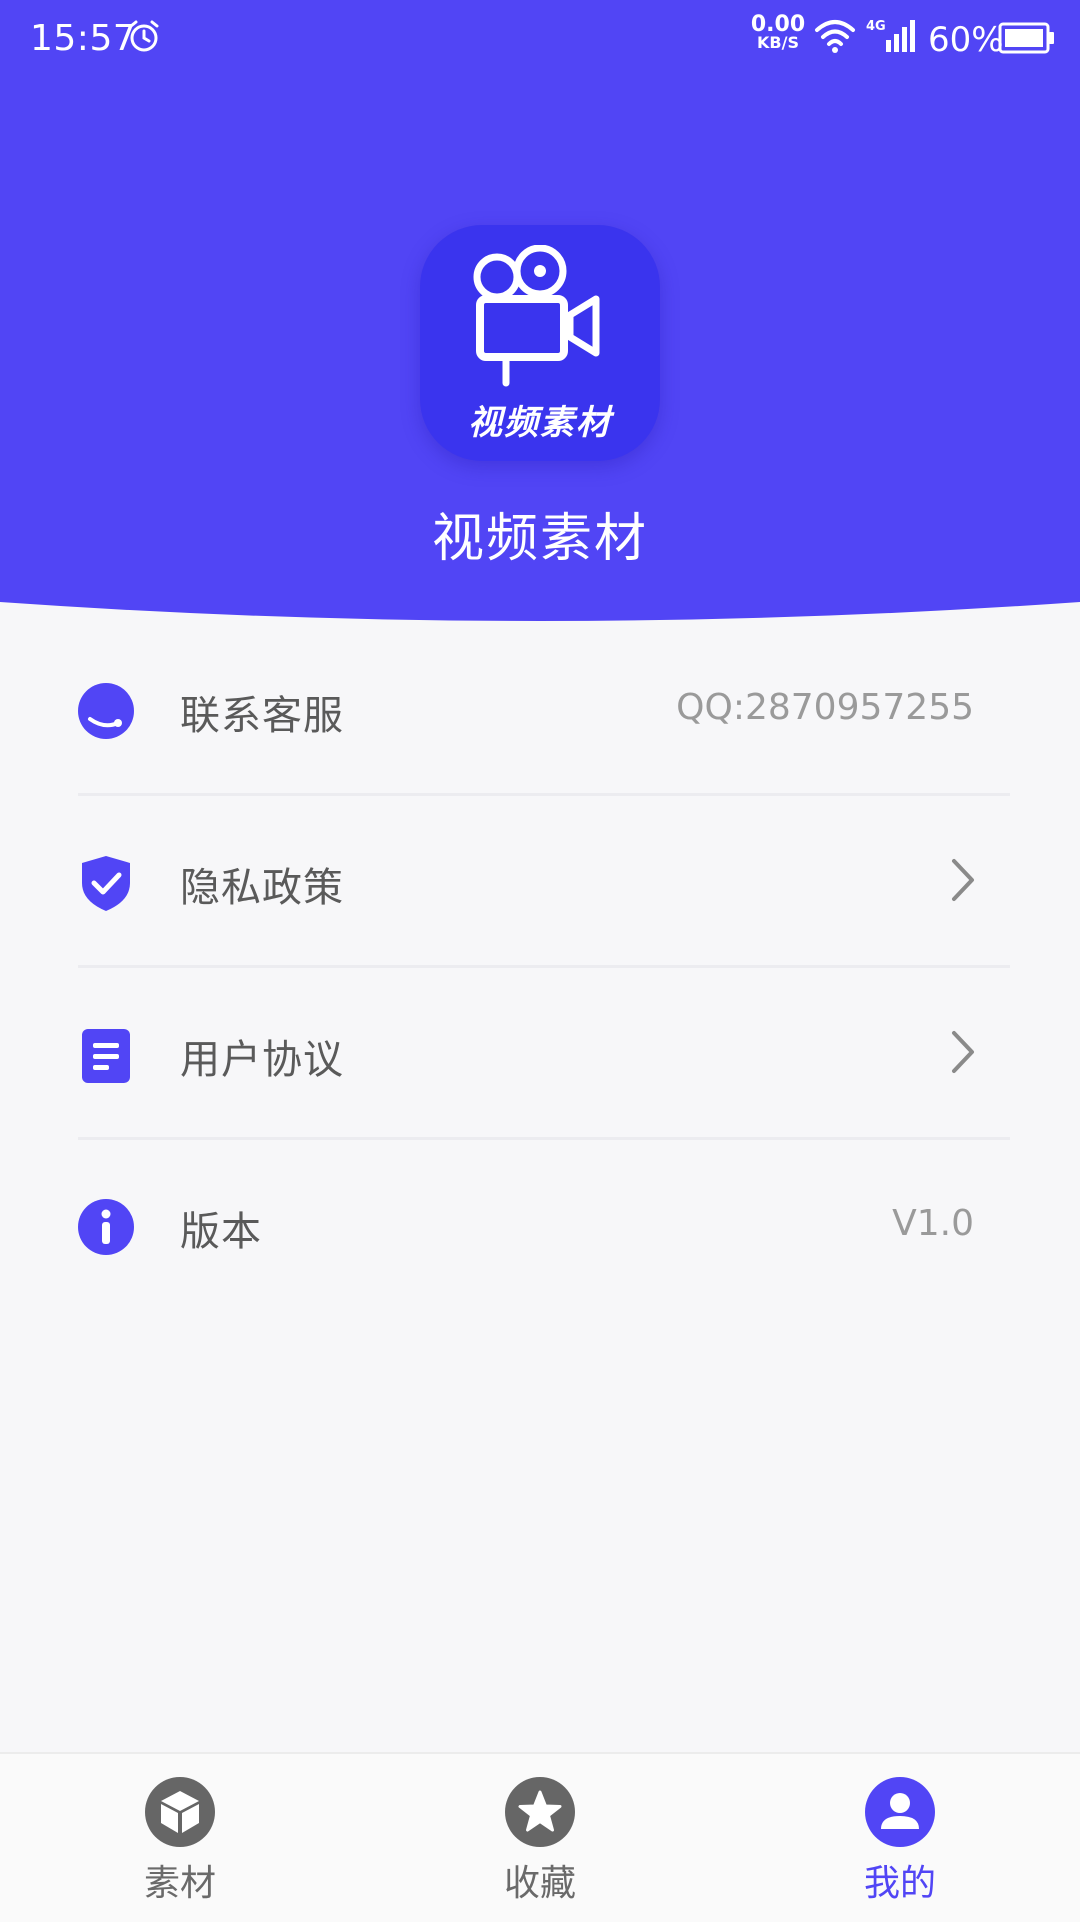 Image resolution: width=1080 pixels, height=1922 pixels. Describe the element at coordinates (221, 1232) in the screenshot. I see `menu-label: 版本` at that location.